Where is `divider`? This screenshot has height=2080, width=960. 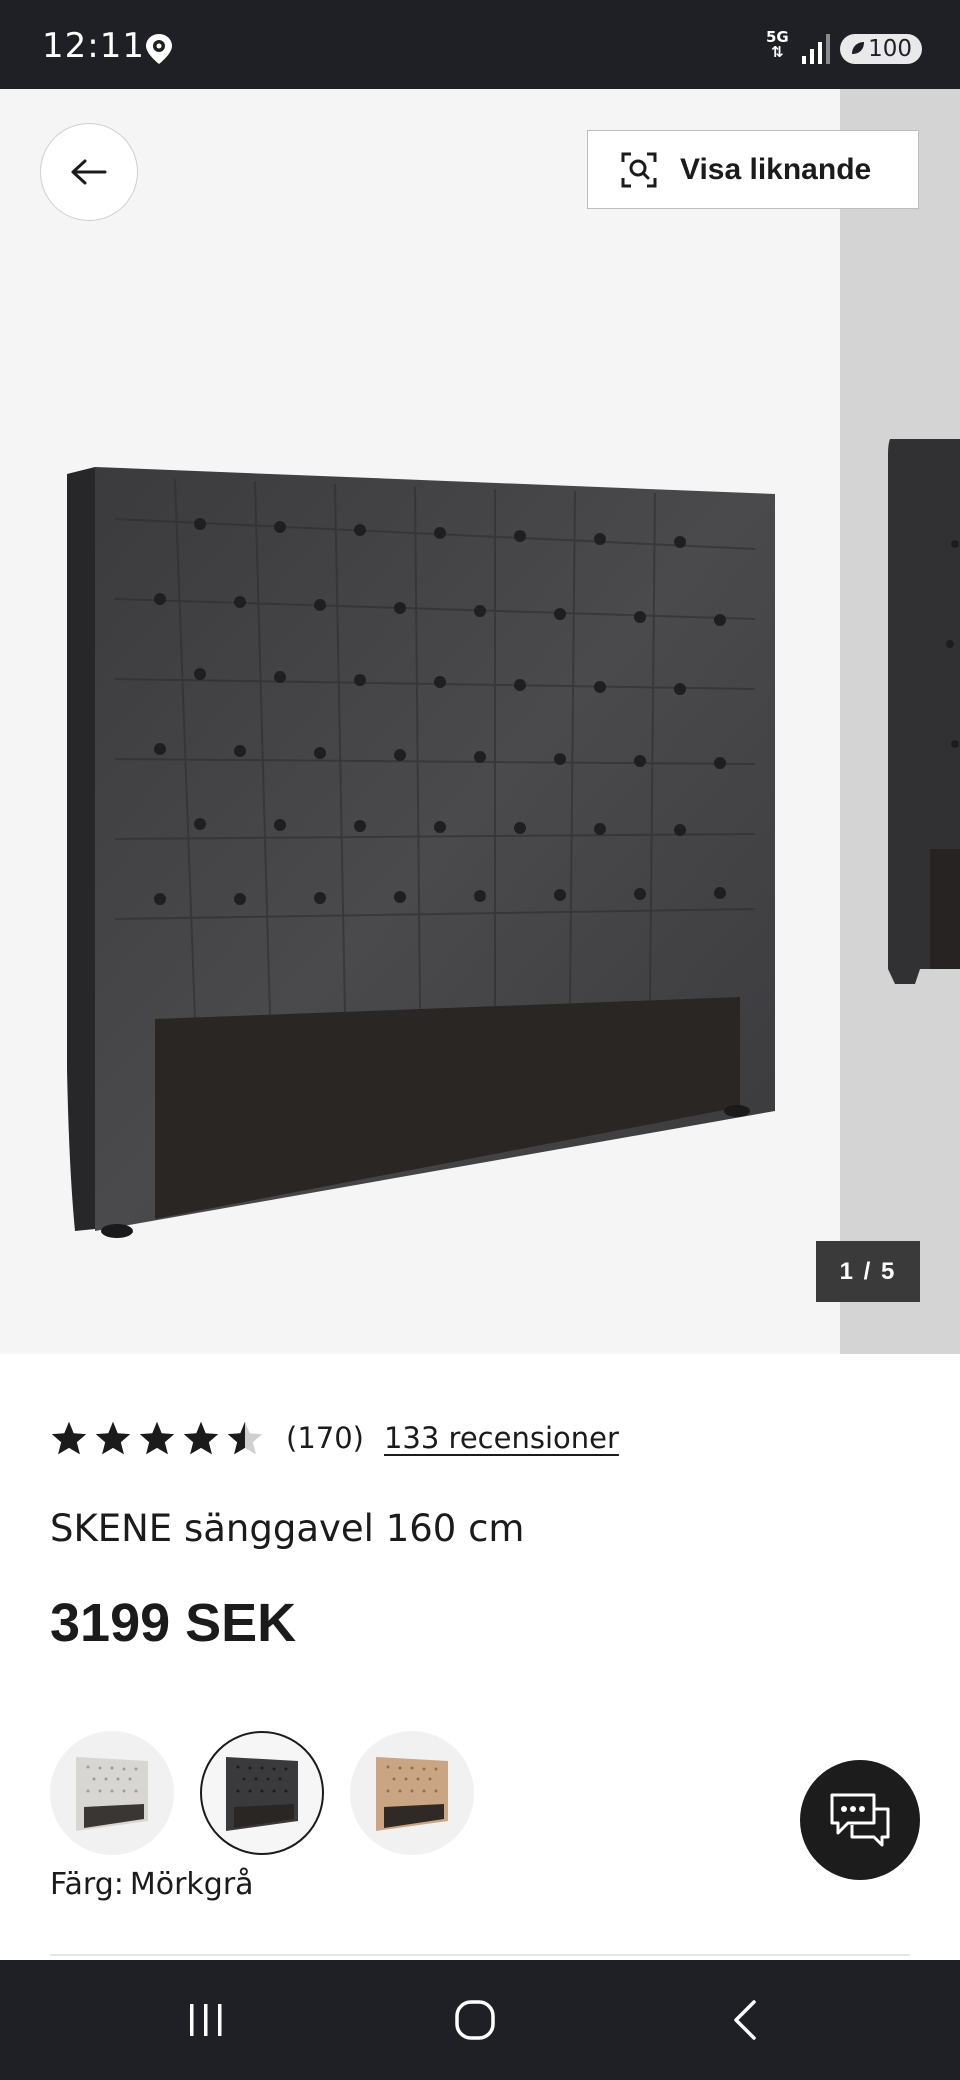 divider is located at coordinates (480, 1955).